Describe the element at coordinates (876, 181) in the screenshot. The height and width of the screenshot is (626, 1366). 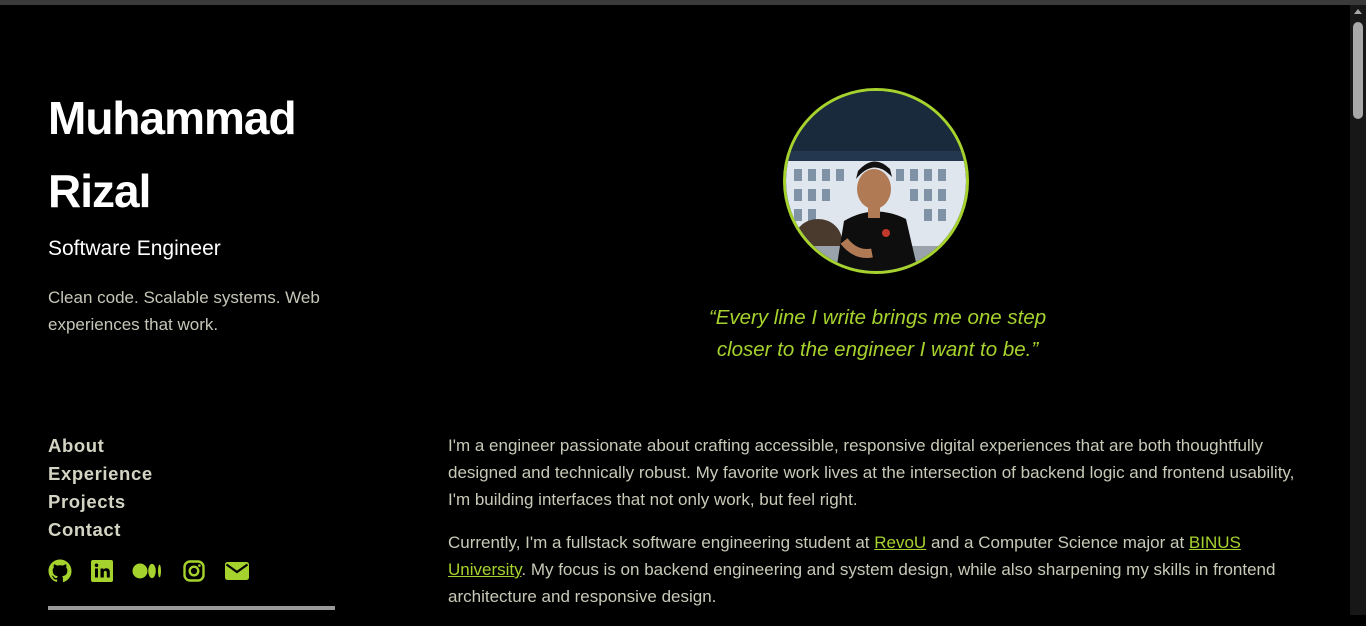
I see `profile-photo` at that location.